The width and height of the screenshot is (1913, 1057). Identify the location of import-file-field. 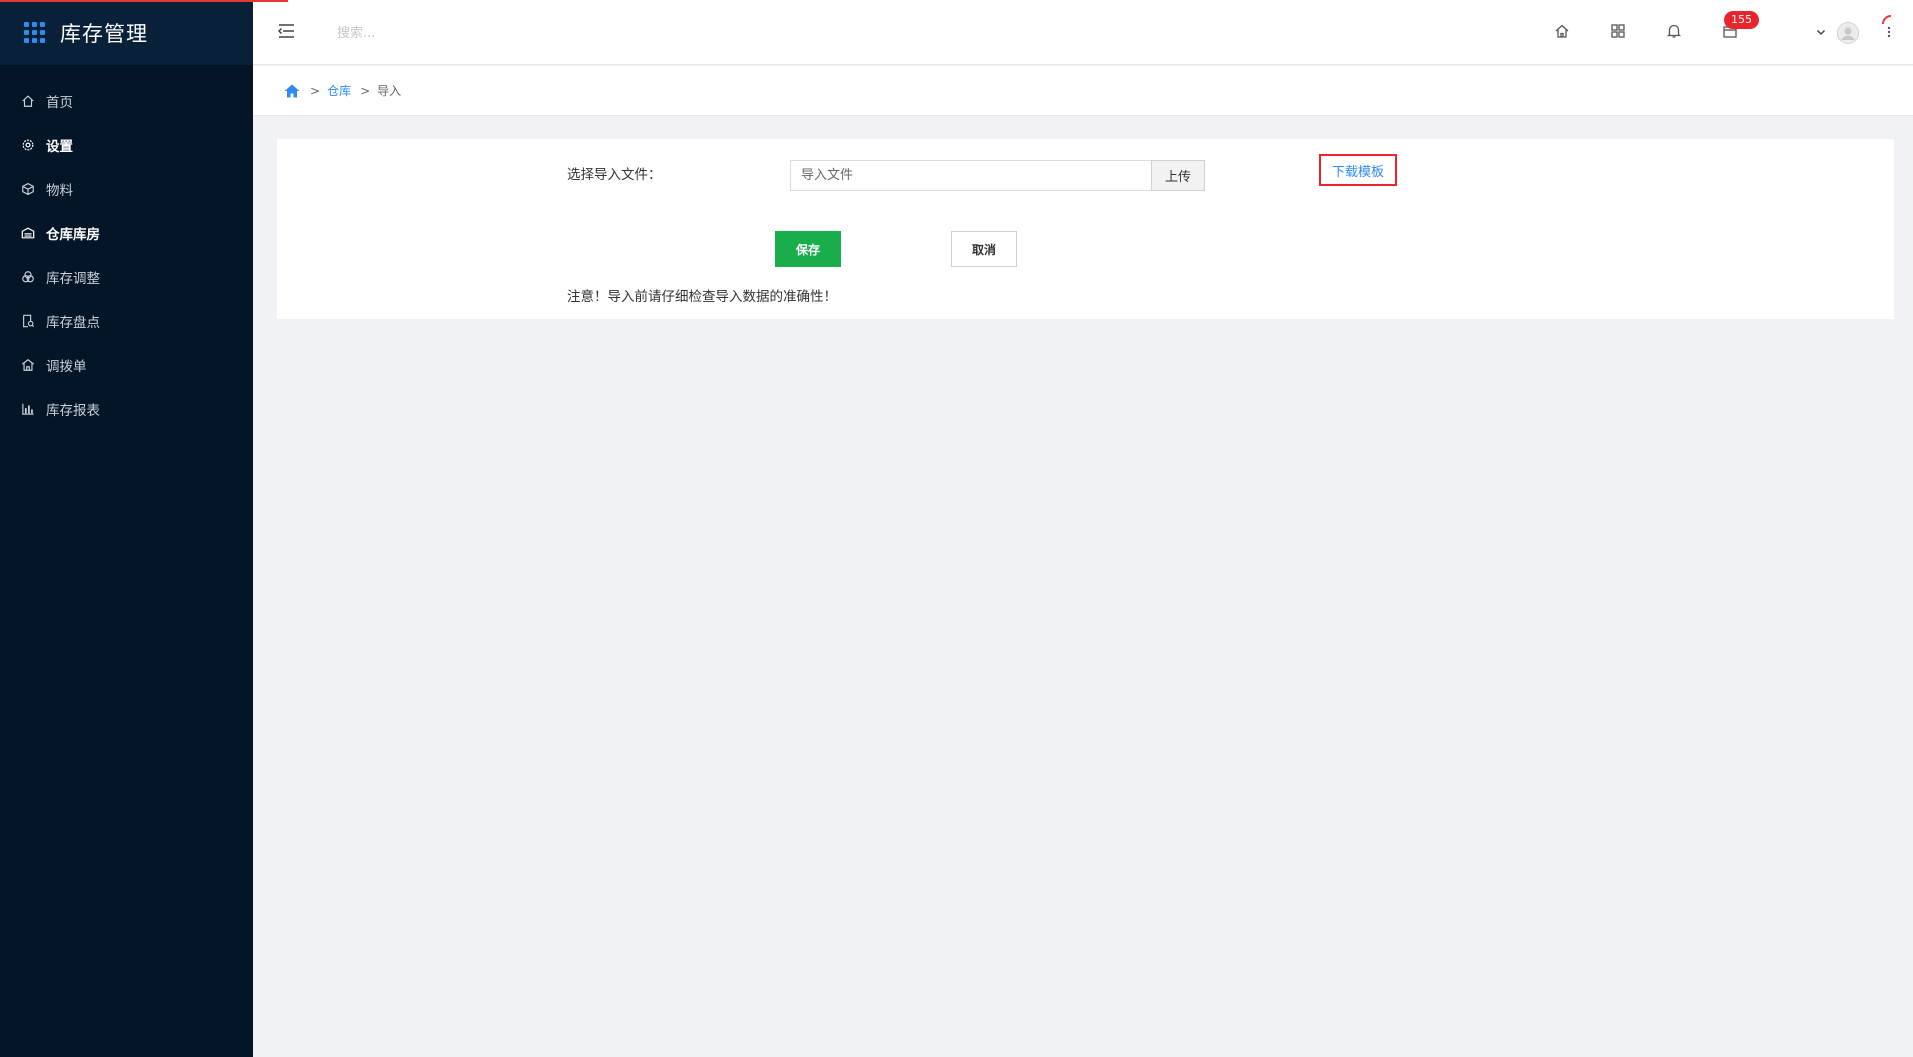
(970, 175).